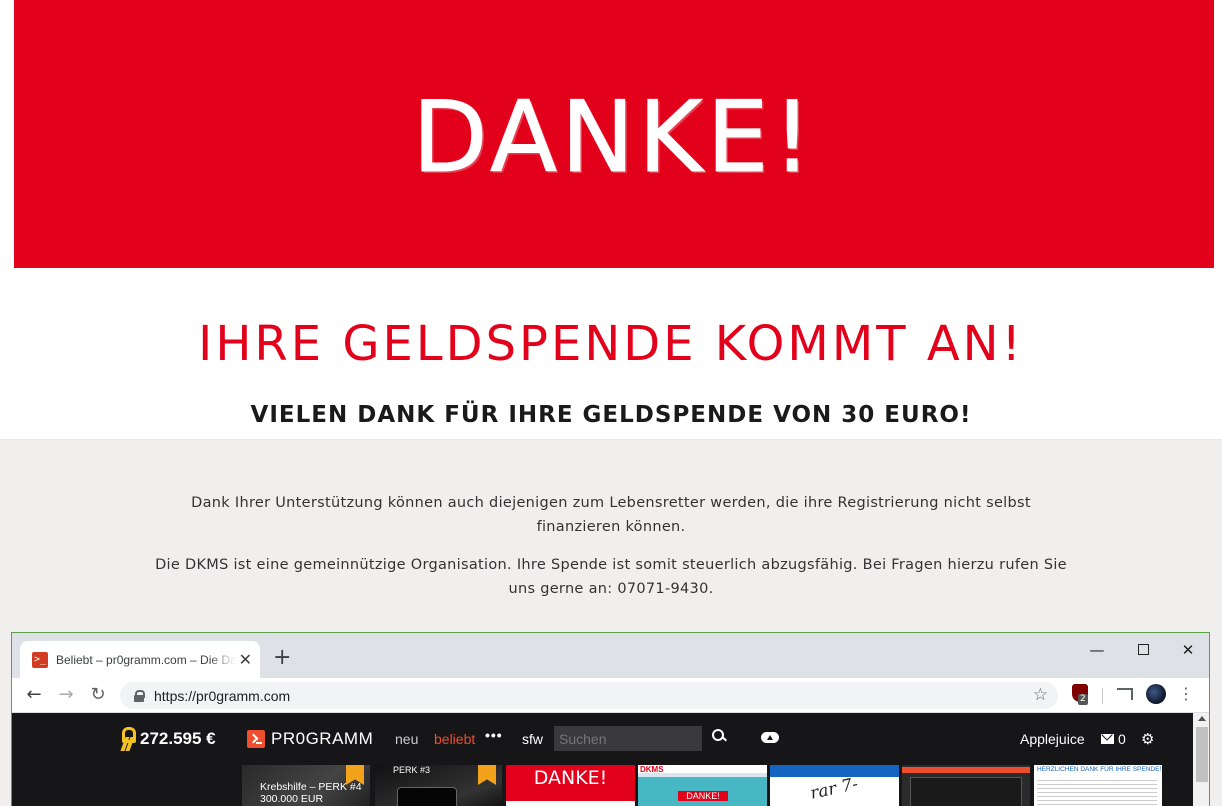  I want to click on browser-menu-button: ⋮, so click(1186, 695).